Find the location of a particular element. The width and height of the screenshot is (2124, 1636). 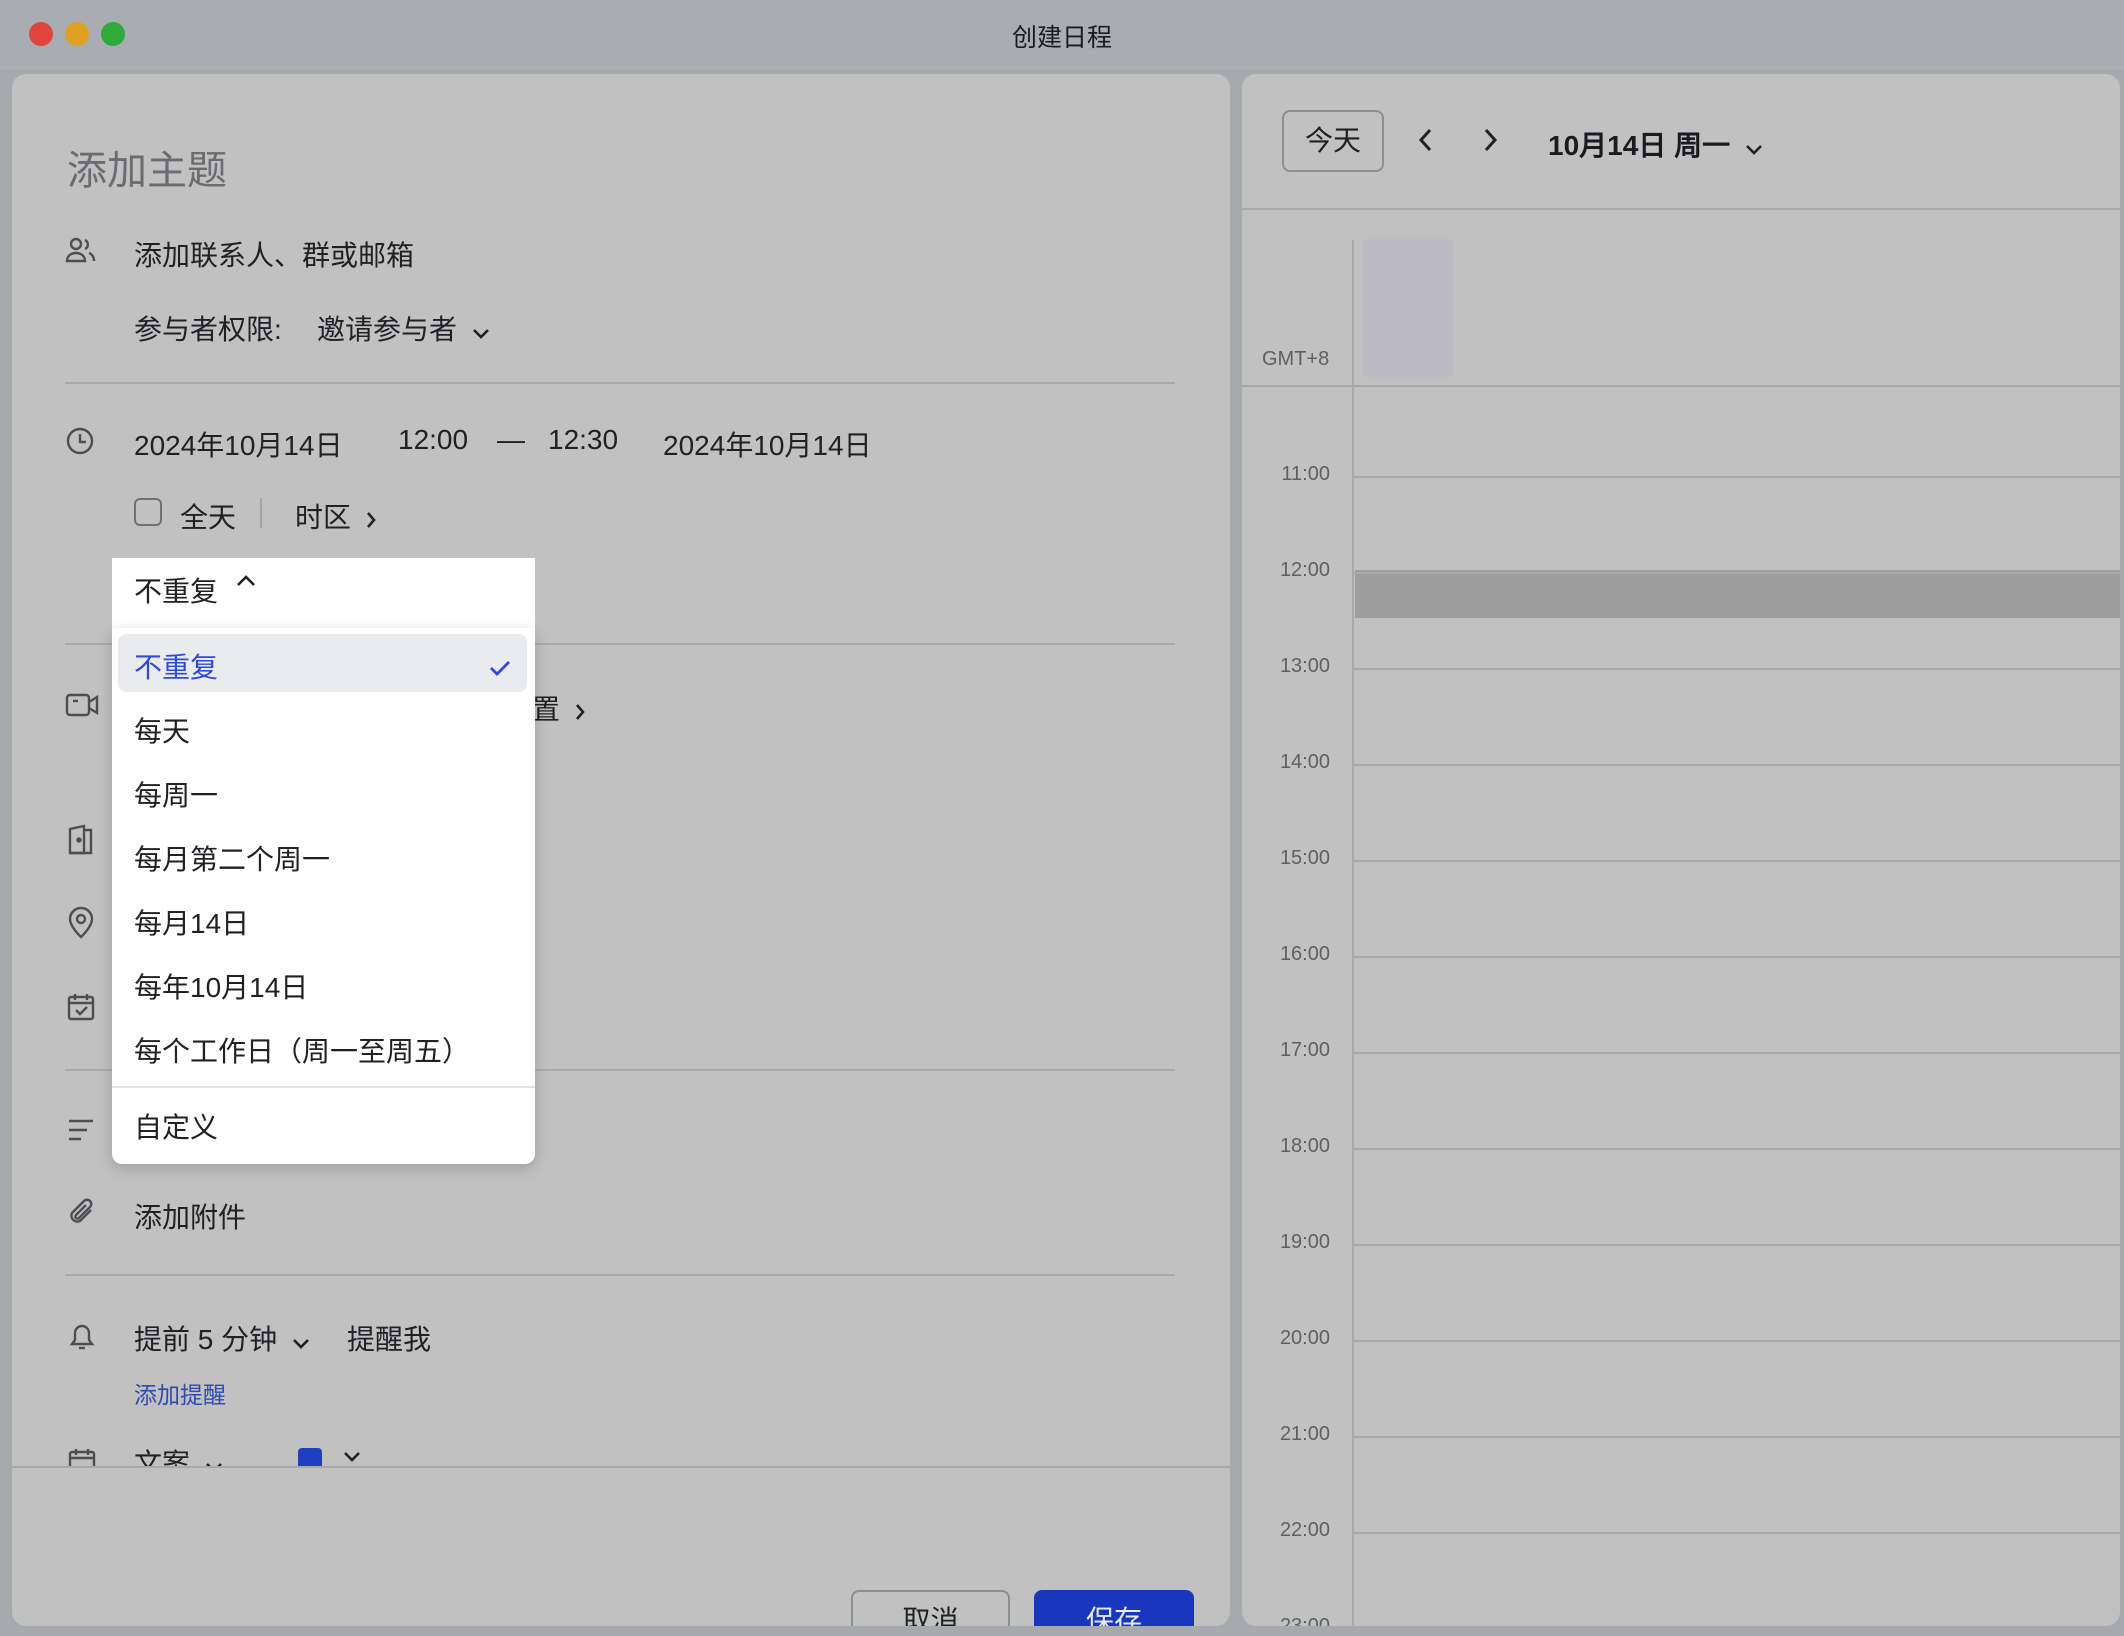

location-icon is located at coordinates (81, 923).